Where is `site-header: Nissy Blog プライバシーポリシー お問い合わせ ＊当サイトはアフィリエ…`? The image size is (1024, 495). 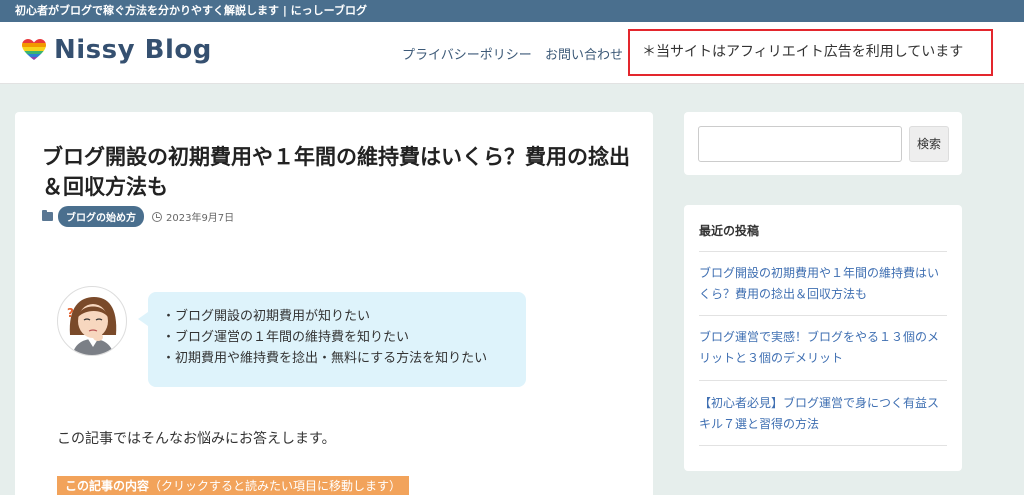
site-header: Nissy Blog プライバシーポリシー お問い合わせ ＊当サイトはアフィリエ… is located at coordinates (512, 53).